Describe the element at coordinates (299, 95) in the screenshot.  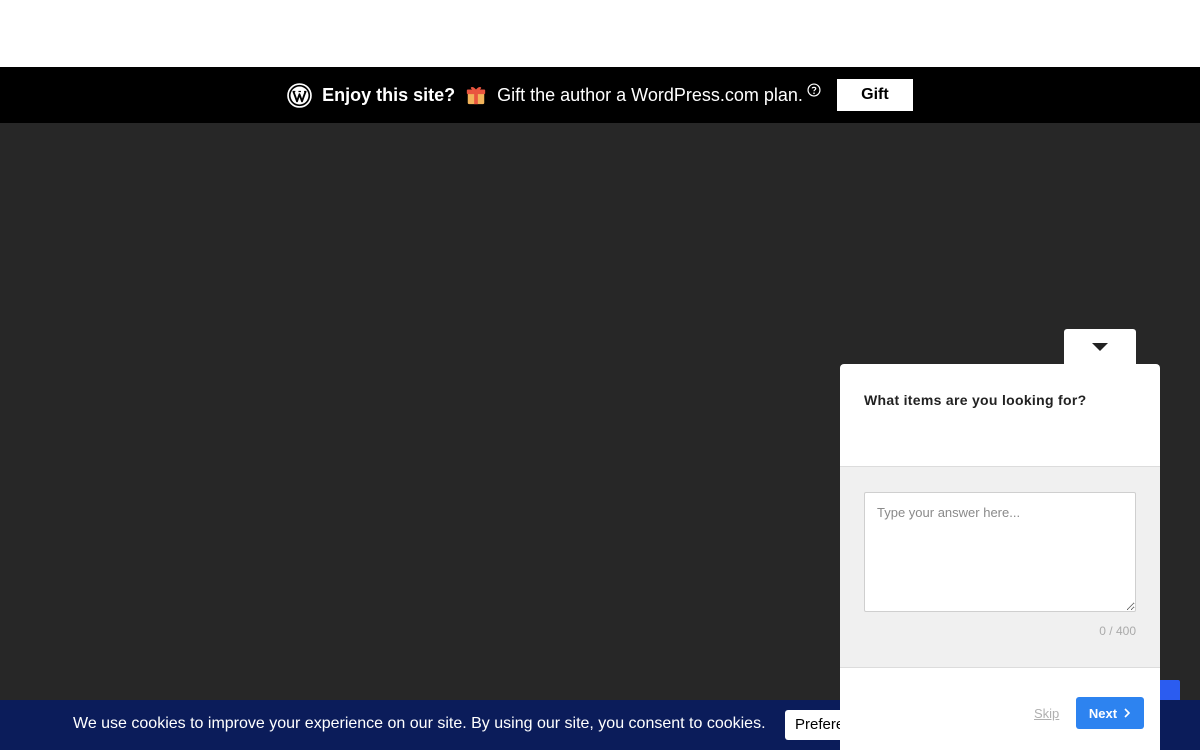
I see `wordpress-logo-icon` at that location.